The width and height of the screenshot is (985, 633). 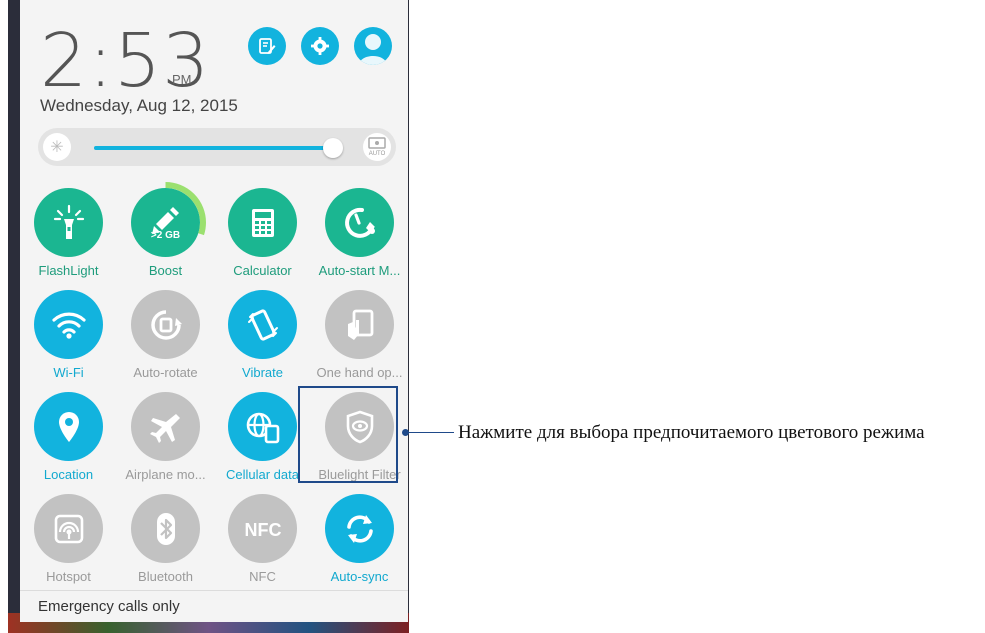 I want to click on airplane-icon, so click(x=166, y=427).